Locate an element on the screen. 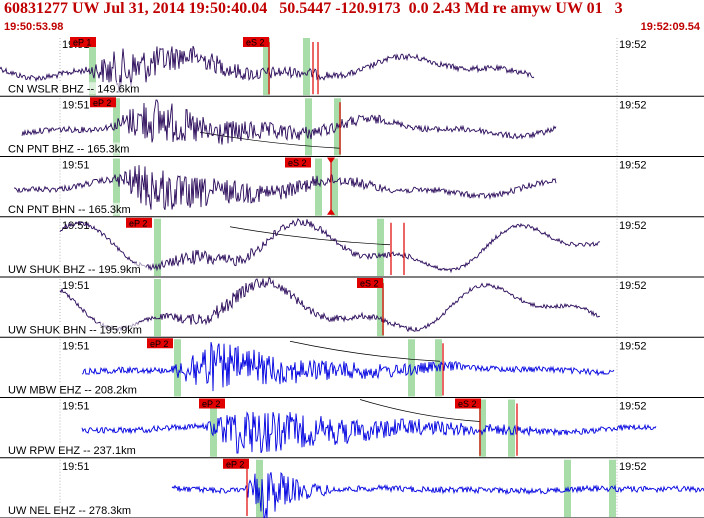 The width and height of the screenshot is (704, 518). station-label: CN WSLR BHZ -- 149.6km is located at coordinates (73, 89).